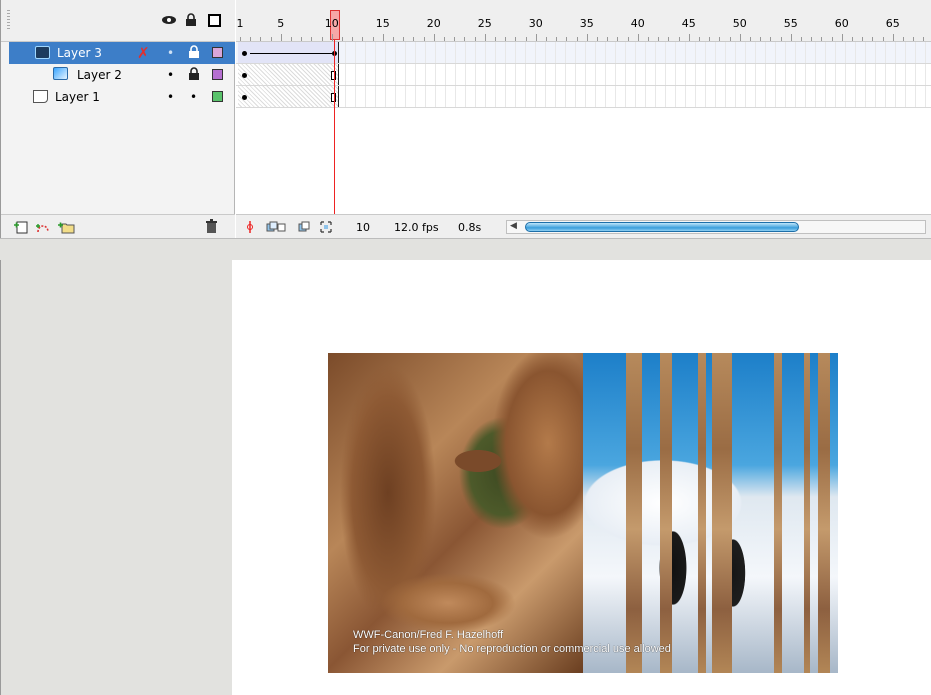 The height and width of the screenshot is (695, 931). What do you see at coordinates (122, 97) in the screenshot?
I see `layer-row-1: Layer 1 • •` at bounding box center [122, 97].